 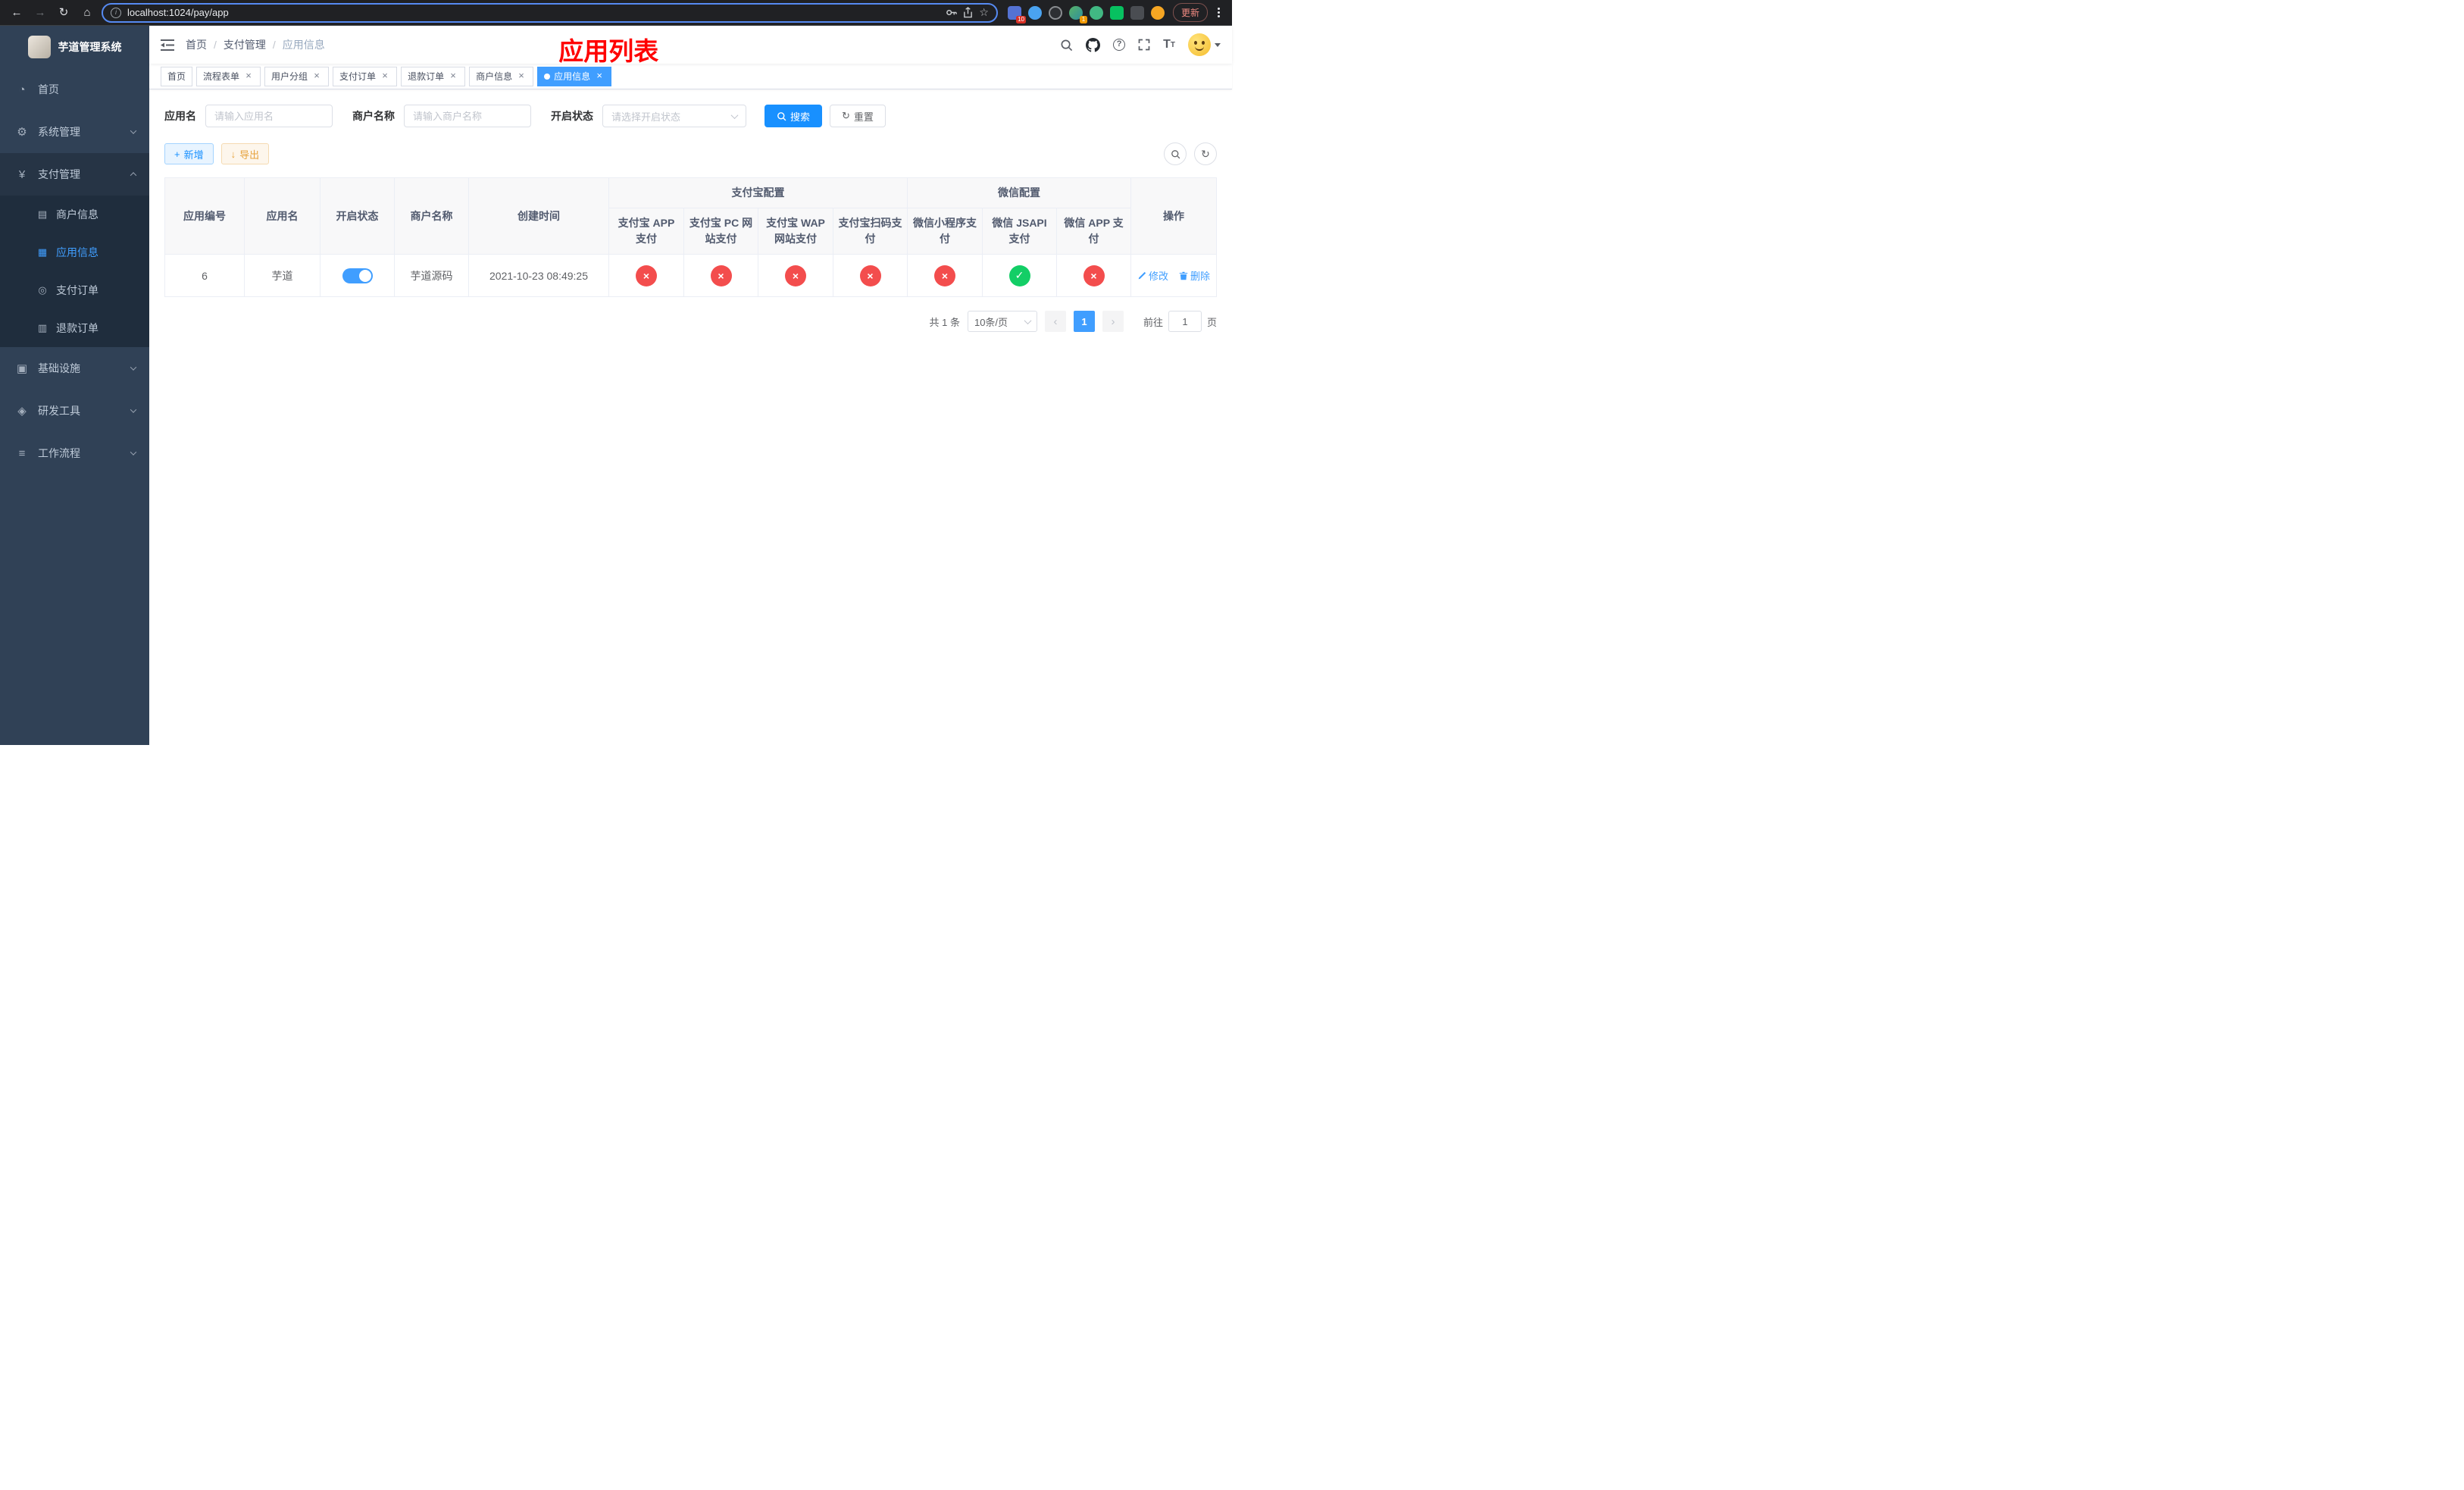 What do you see at coordinates (74, 411) in the screenshot?
I see `sidebar-item-dev-tools: ◈ 研发工具` at bounding box center [74, 411].